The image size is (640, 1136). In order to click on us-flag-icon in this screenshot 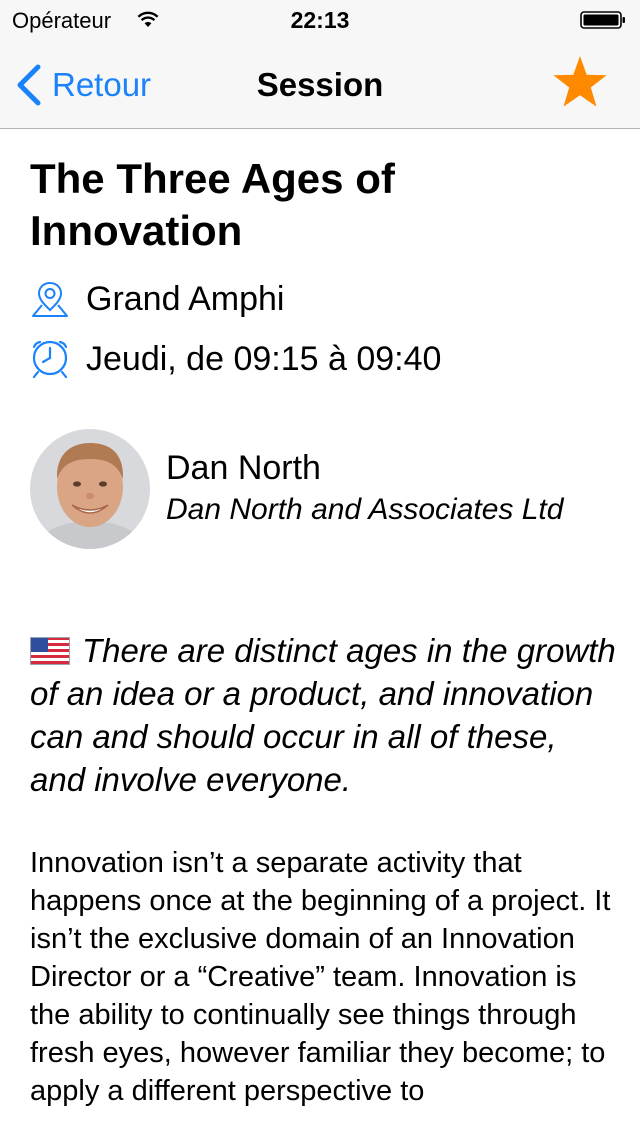, I will do `click(50, 651)`.